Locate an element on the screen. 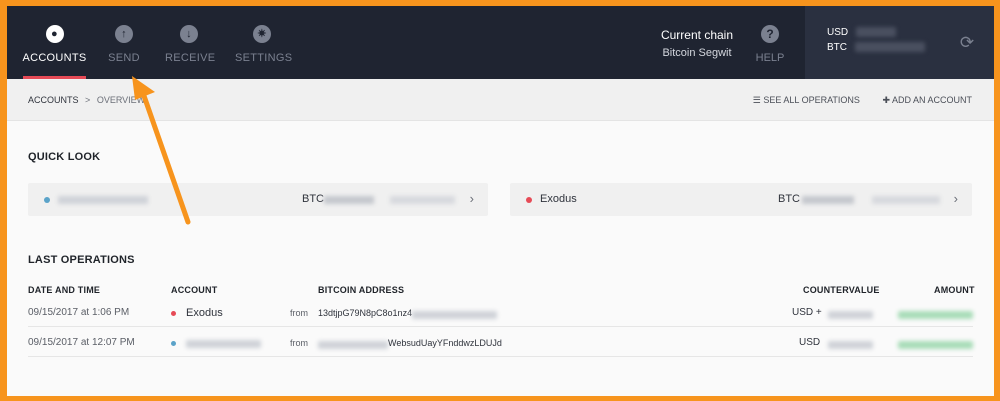 The width and height of the screenshot is (1000, 401). refresh-icon: ⟳ is located at coordinates (967, 43).